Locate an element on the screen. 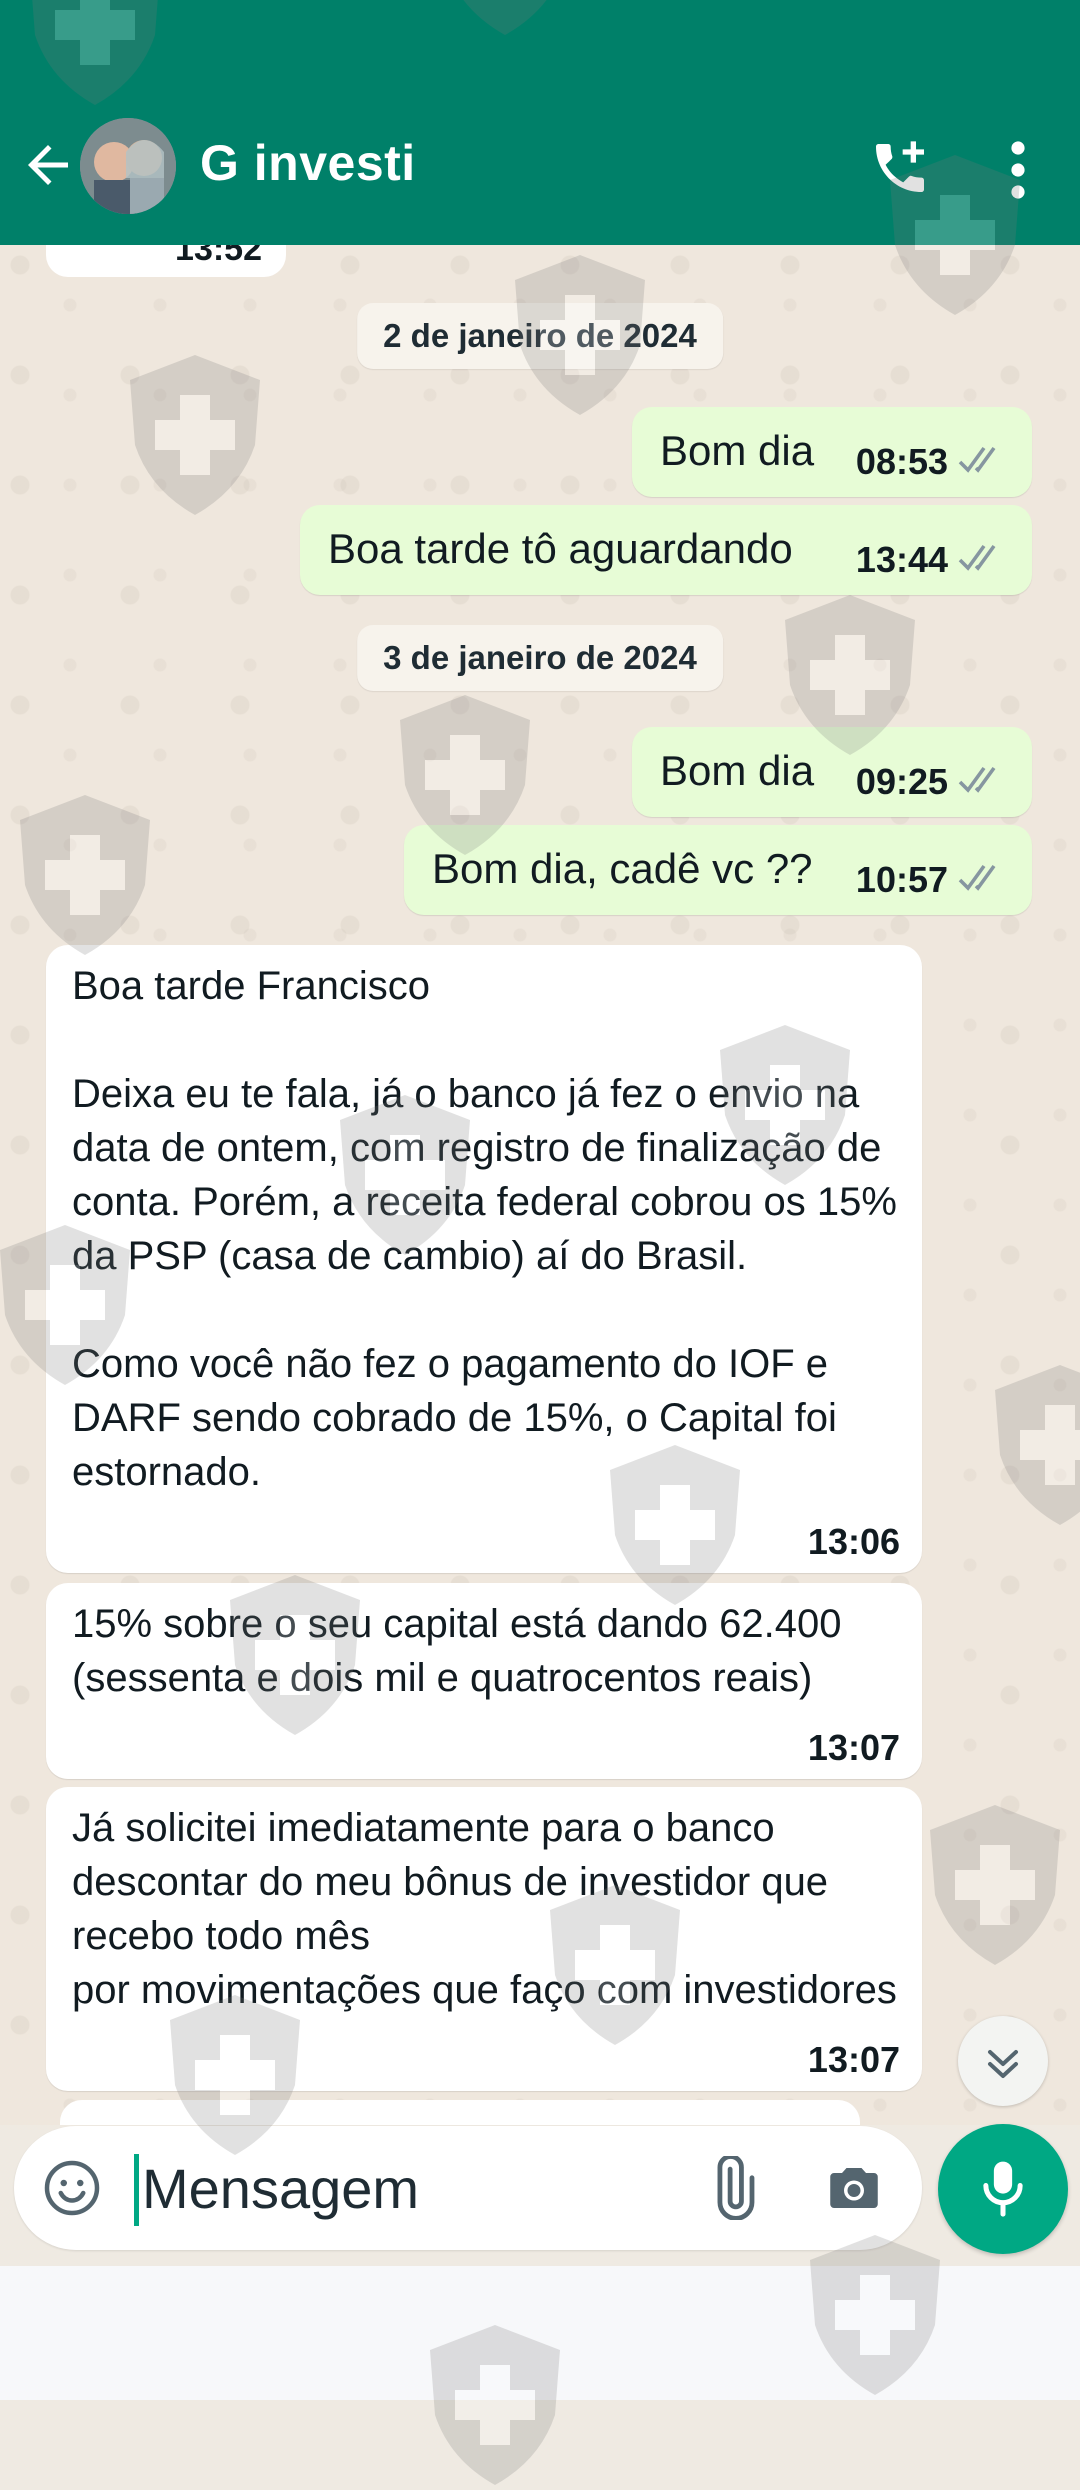 The image size is (1080, 2490). microphone-icon is located at coordinates (1003, 2189).